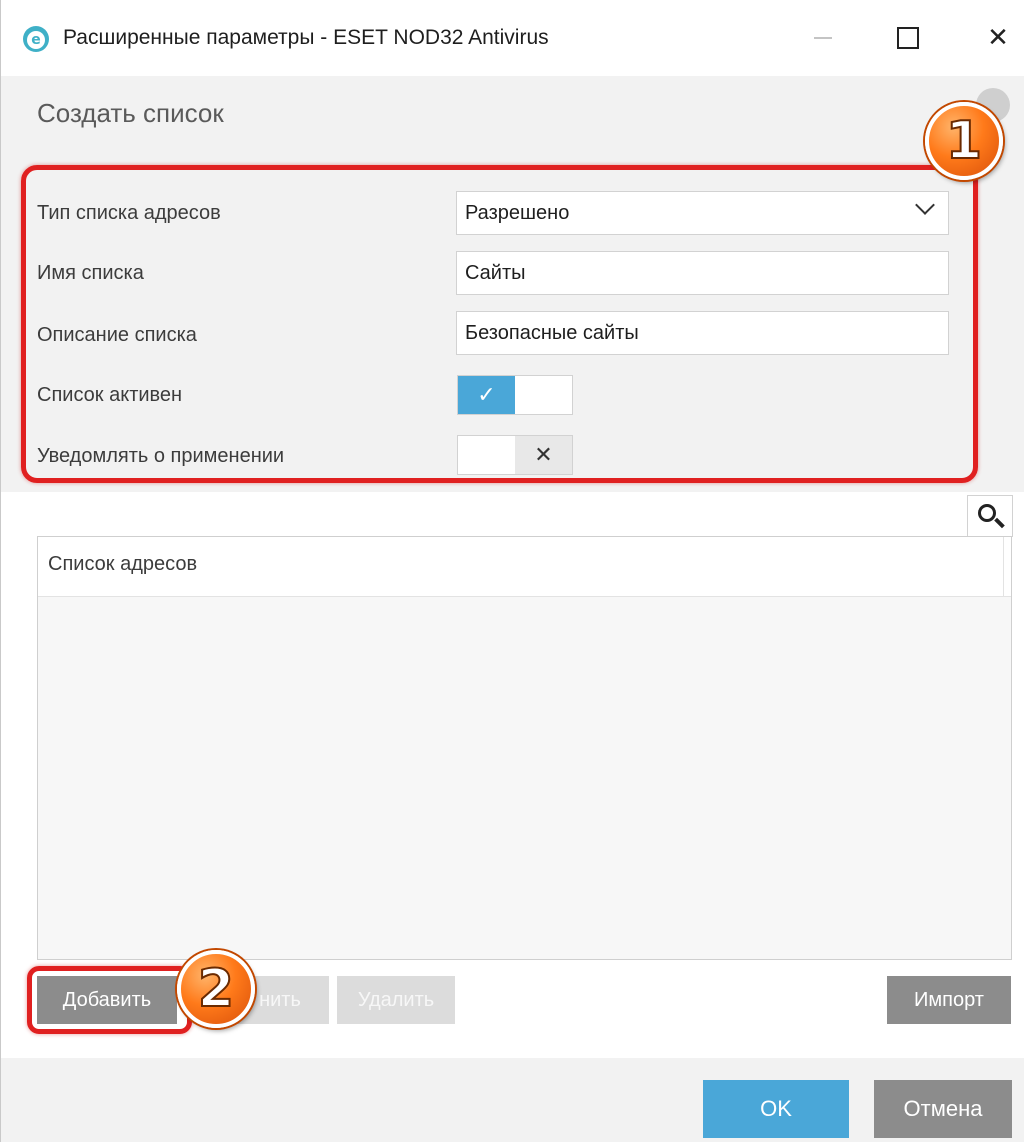 The image size is (1024, 1142). What do you see at coordinates (512, 1100) in the screenshot?
I see `dialog-footer` at bounding box center [512, 1100].